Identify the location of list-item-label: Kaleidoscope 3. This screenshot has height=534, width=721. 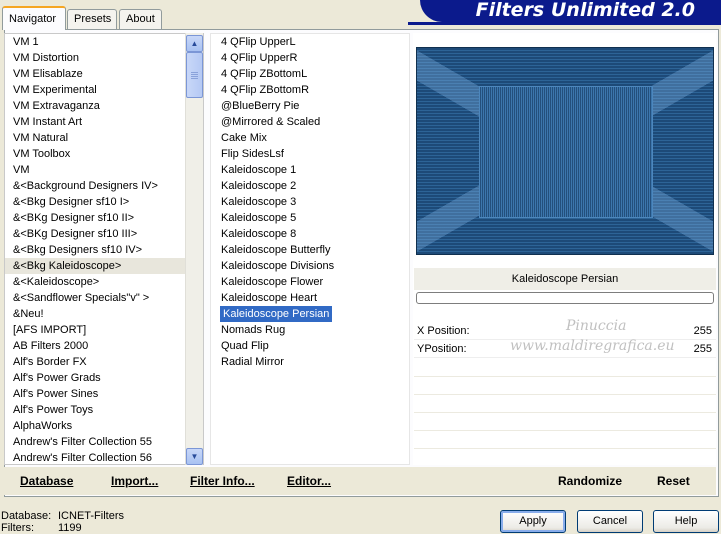
(259, 202).